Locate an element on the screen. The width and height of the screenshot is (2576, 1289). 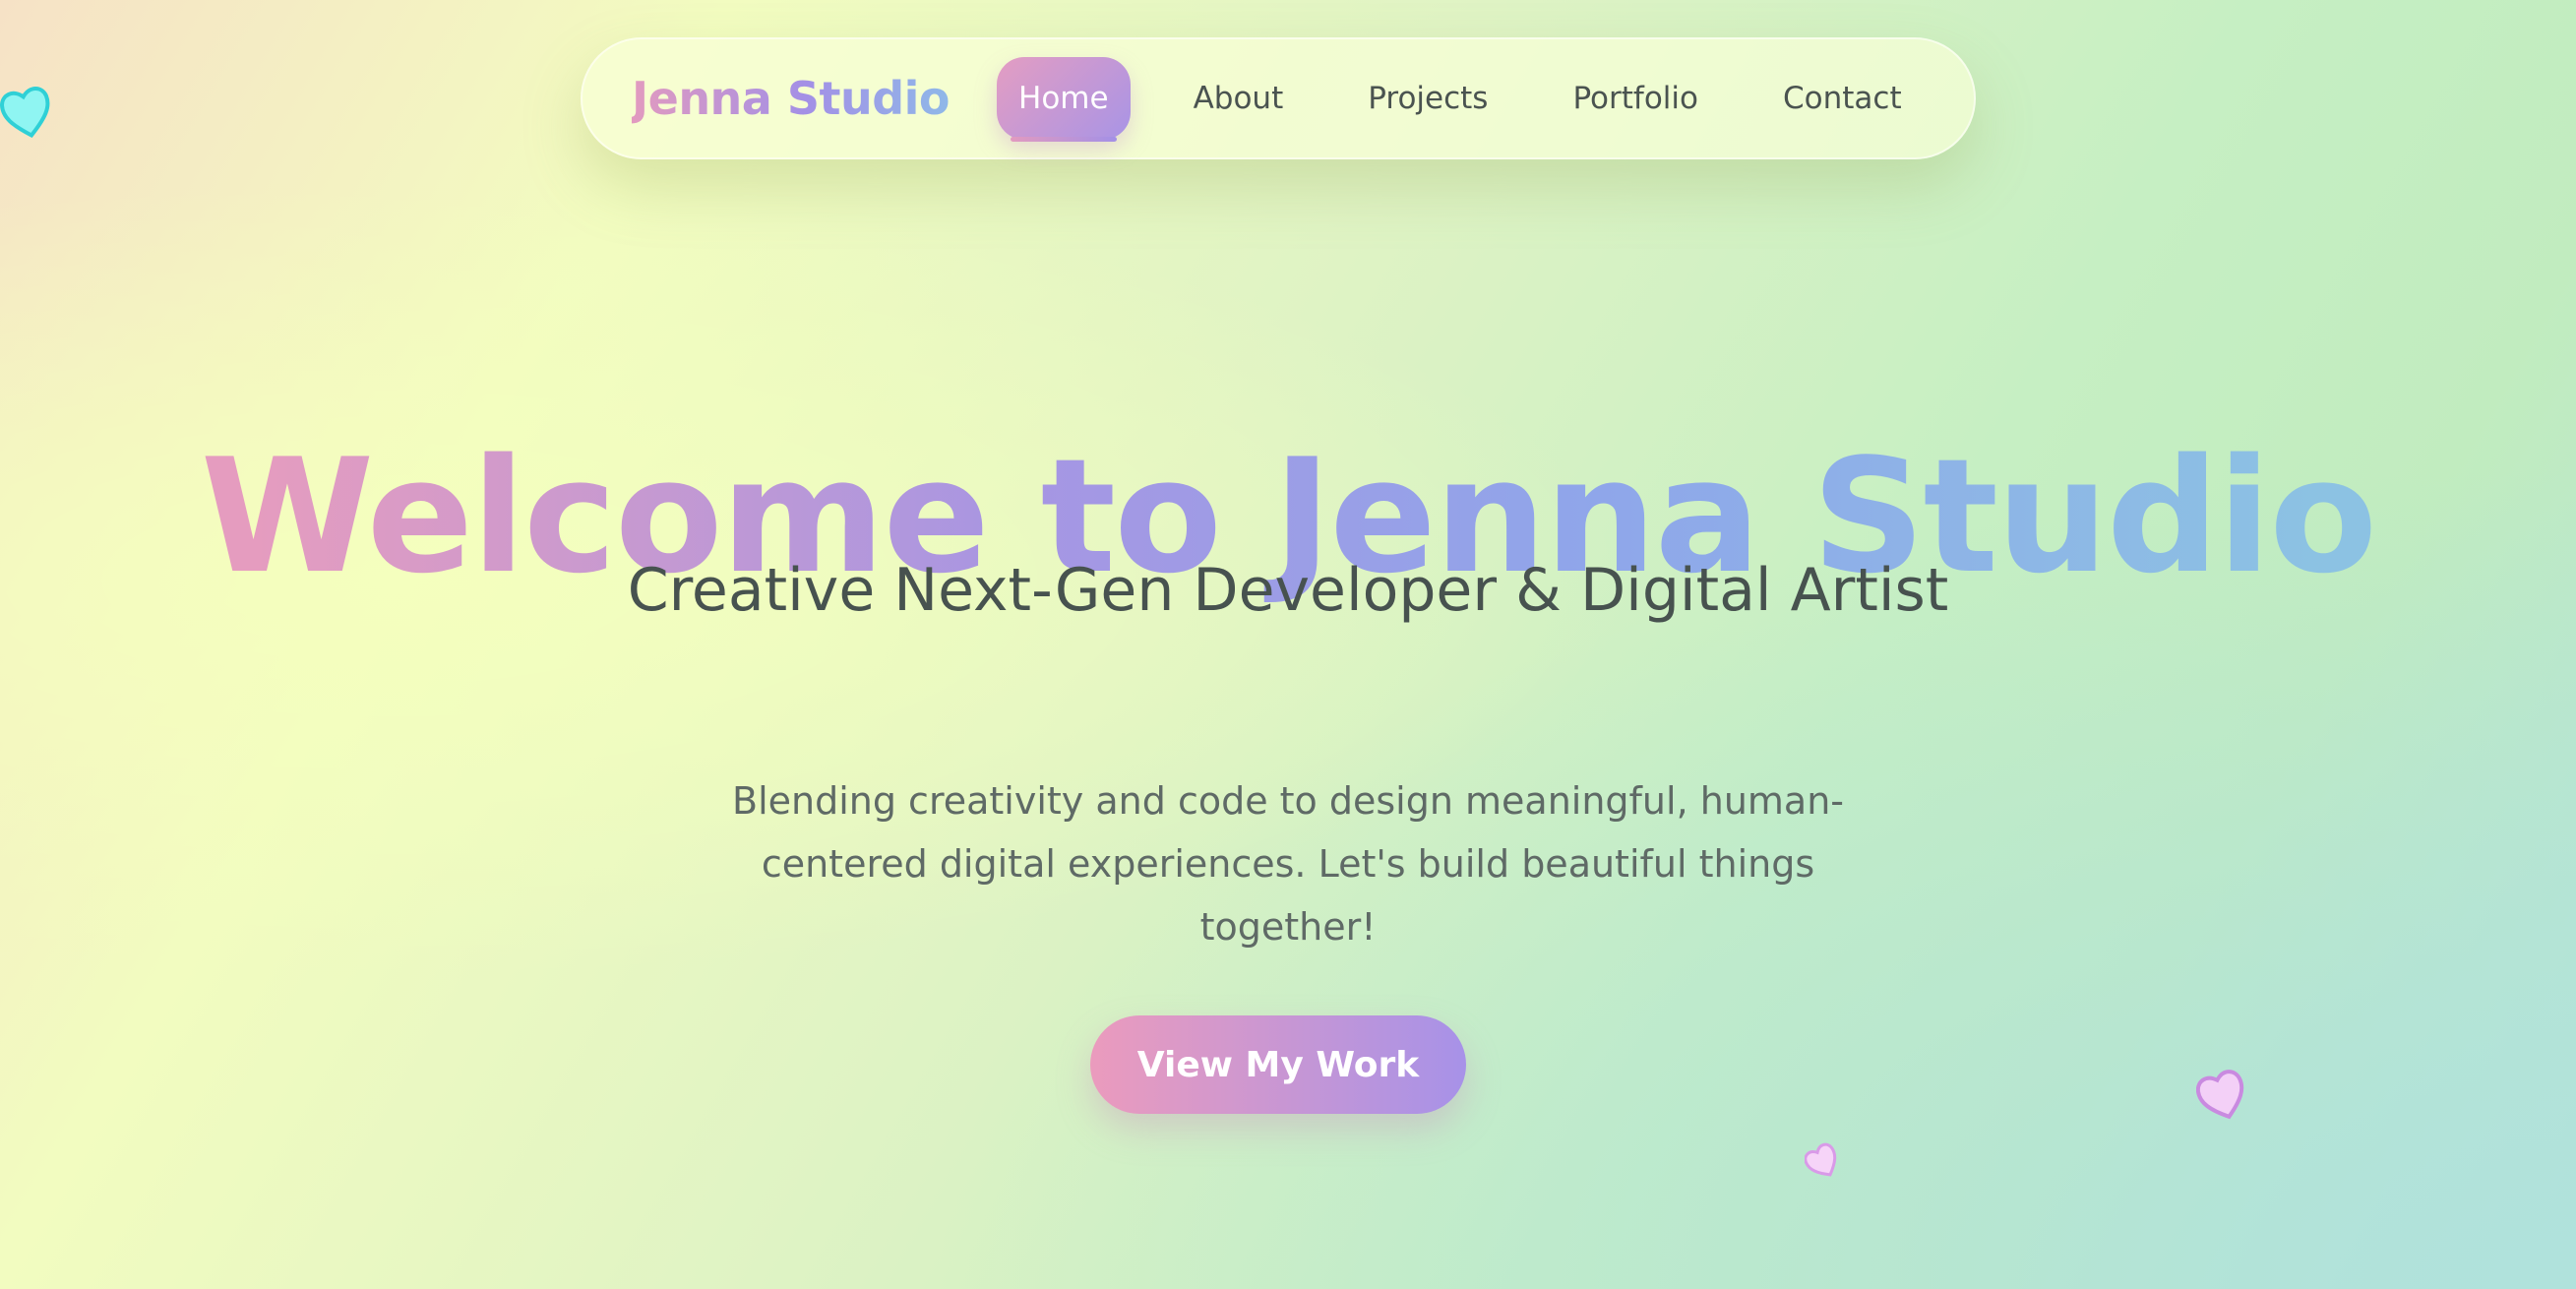
nav-links: Home About Projects Portfolio Contact is located at coordinates (1460, 100).